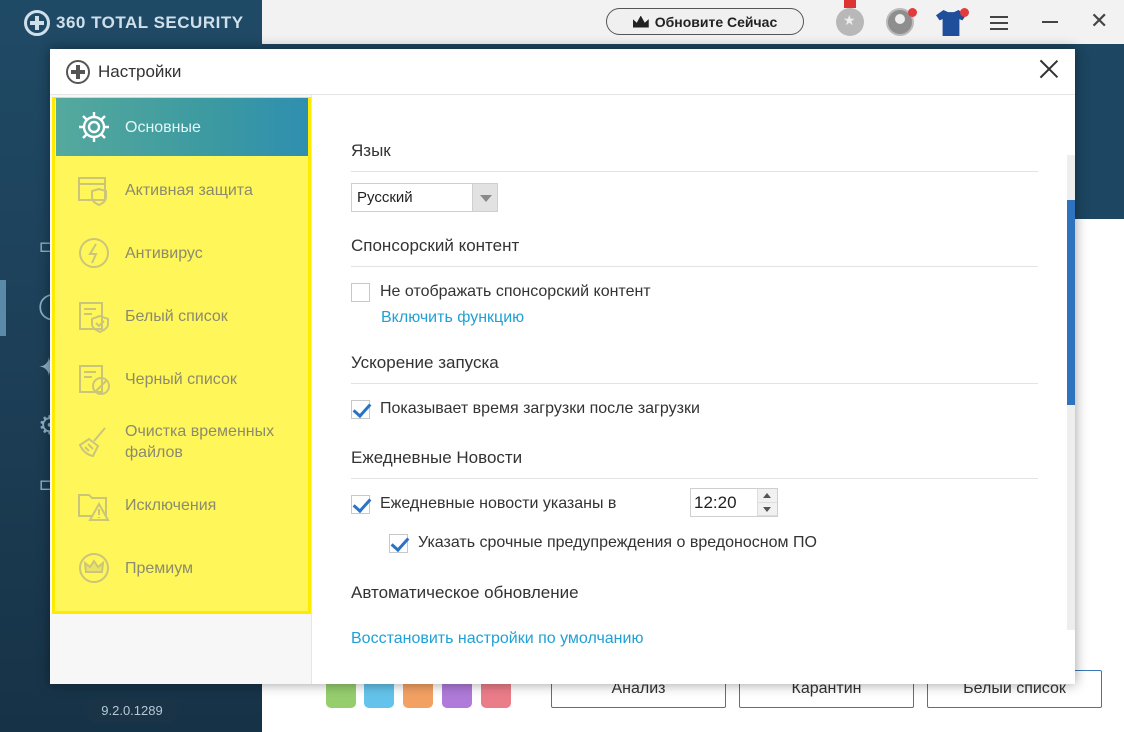 The width and height of the screenshot is (1124, 732). I want to click on version-badge: 9.2.0.1289, so click(132, 710).